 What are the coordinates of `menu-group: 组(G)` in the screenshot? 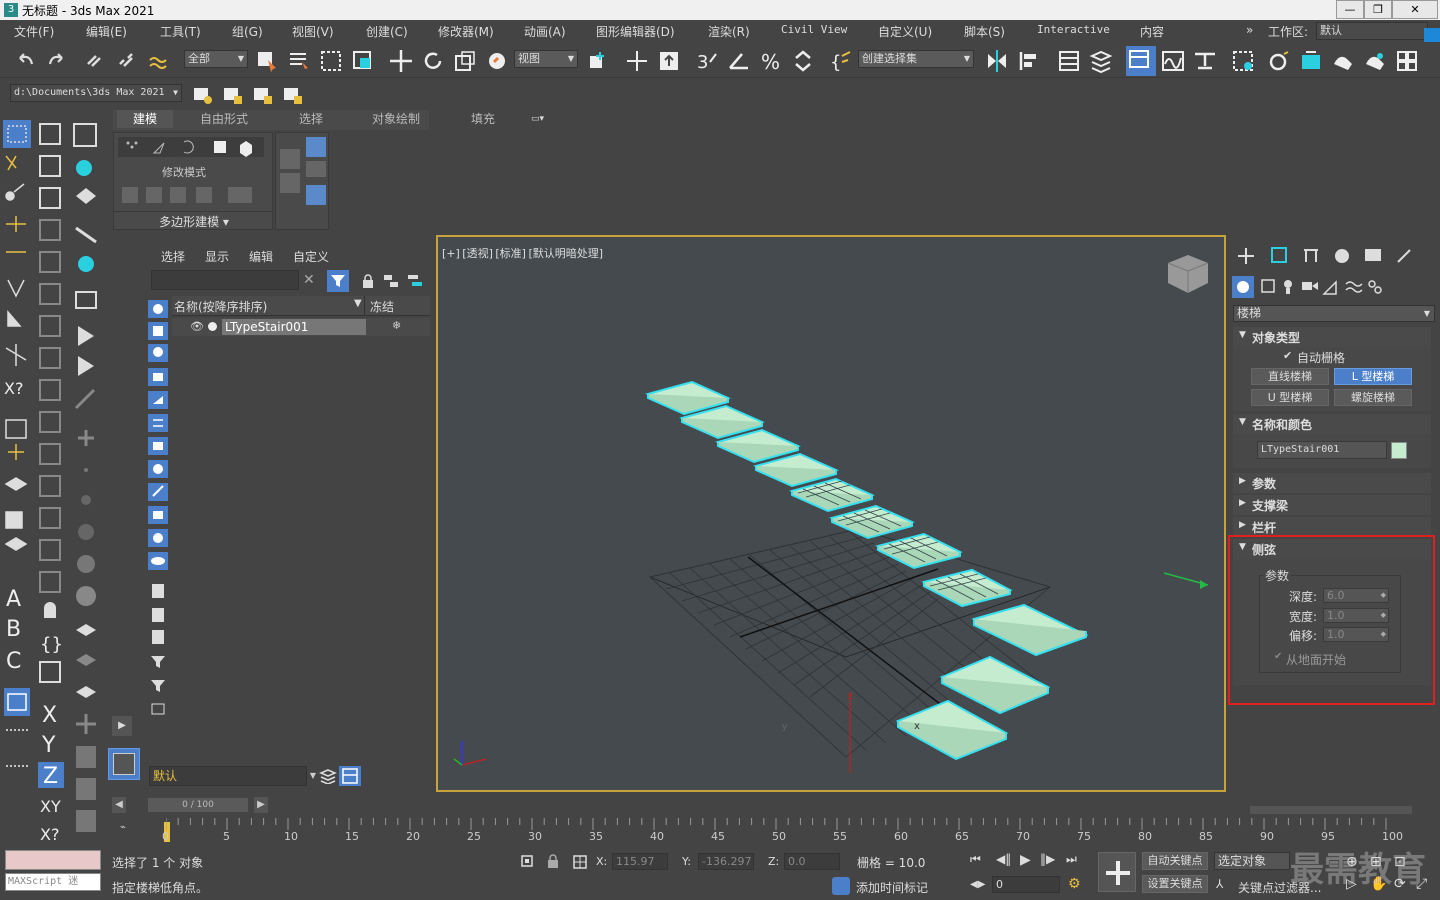 It's located at (247, 31).